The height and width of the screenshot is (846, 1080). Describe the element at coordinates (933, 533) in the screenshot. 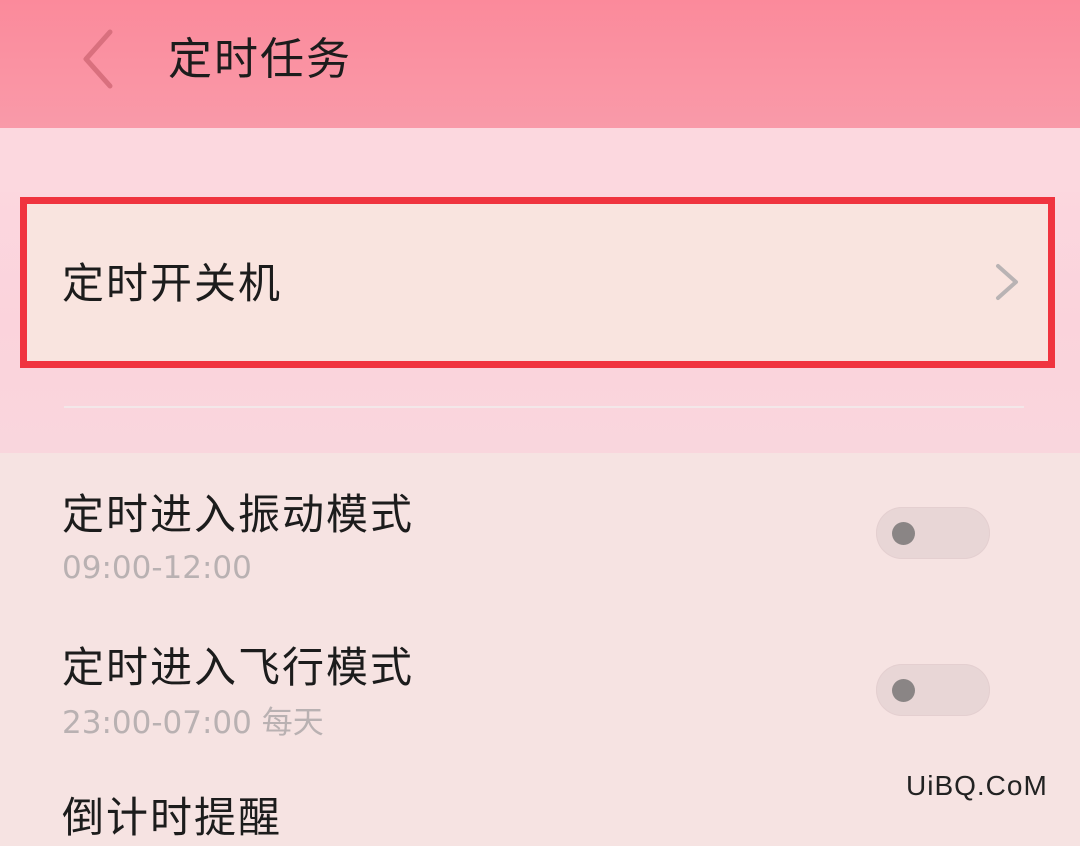

I see `vibrate-mode-toggle` at that location.